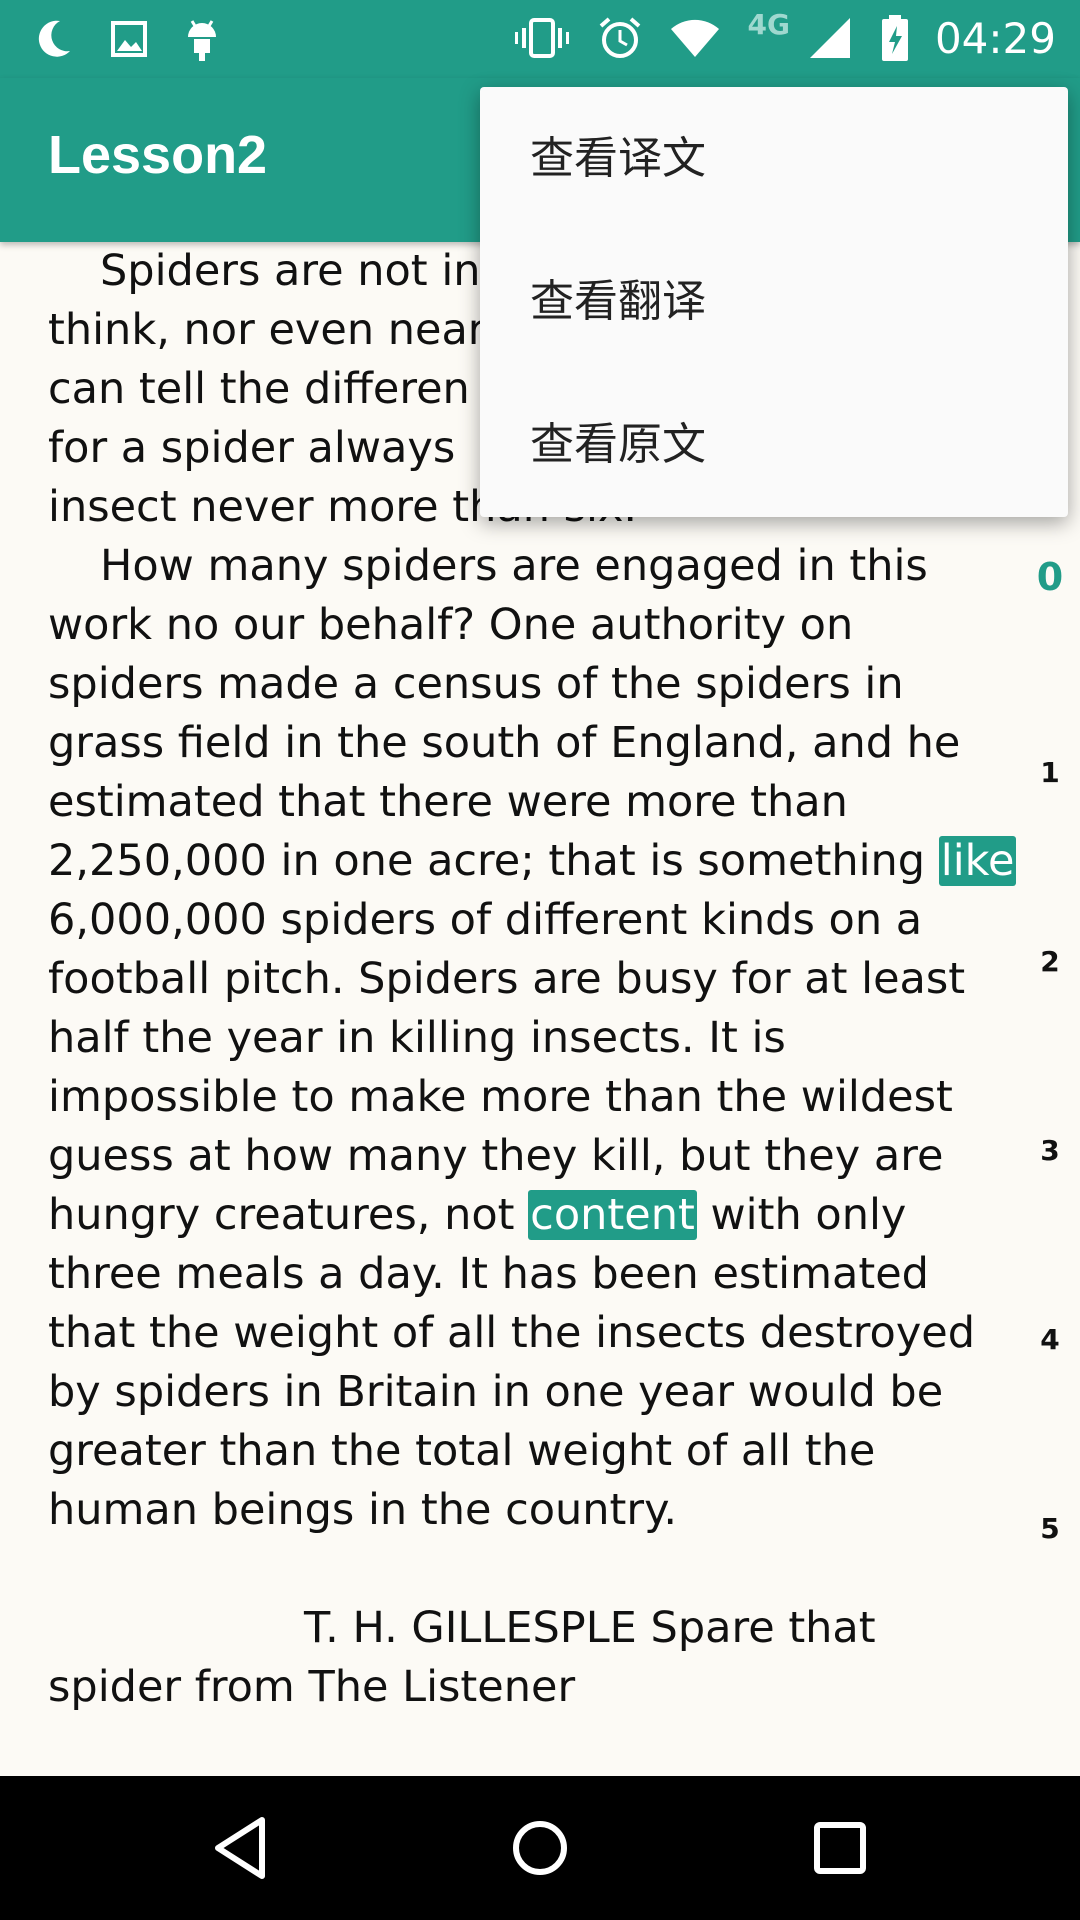  I want to click on status-left-icons, so click(127, 39).